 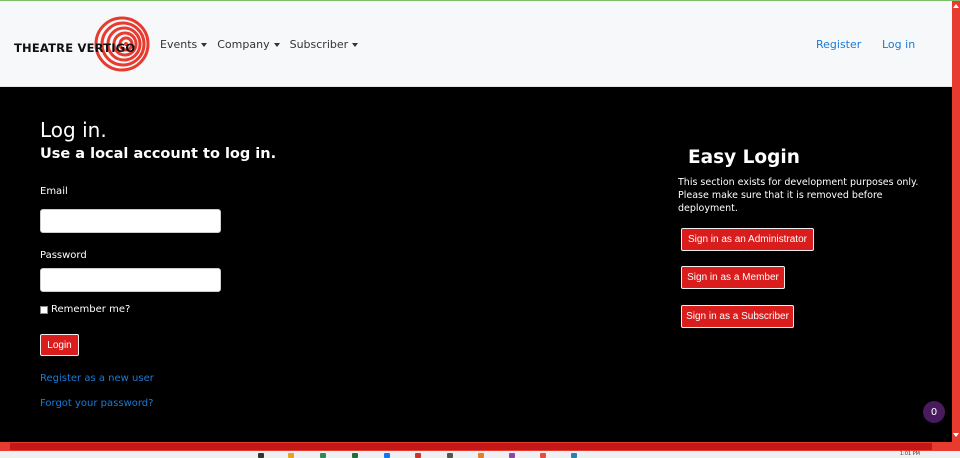 What do you see at coordinates (73, 130) in the screenshot?
I see `page-title: Log in.` at bounding box center [73, 130].